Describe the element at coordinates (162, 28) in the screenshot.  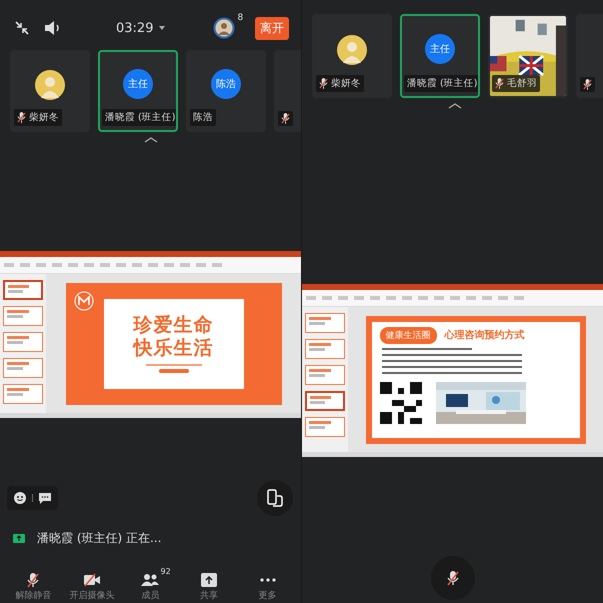
I see `dropdown-caret-icon` at that location.